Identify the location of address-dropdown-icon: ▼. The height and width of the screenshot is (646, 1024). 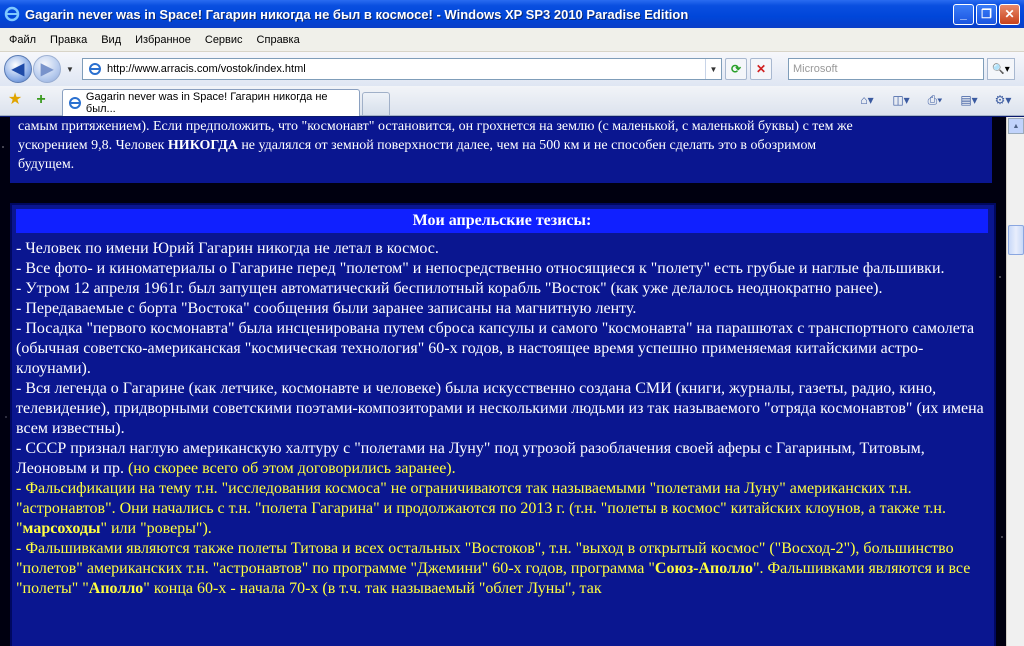
(713, 69).